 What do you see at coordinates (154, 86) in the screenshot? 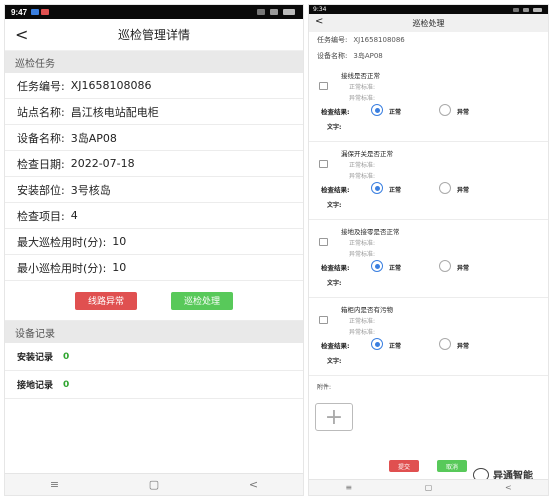
I see `field-row-task-no: 任务编号: XJ1658108086` at bounding box center [154, 86].